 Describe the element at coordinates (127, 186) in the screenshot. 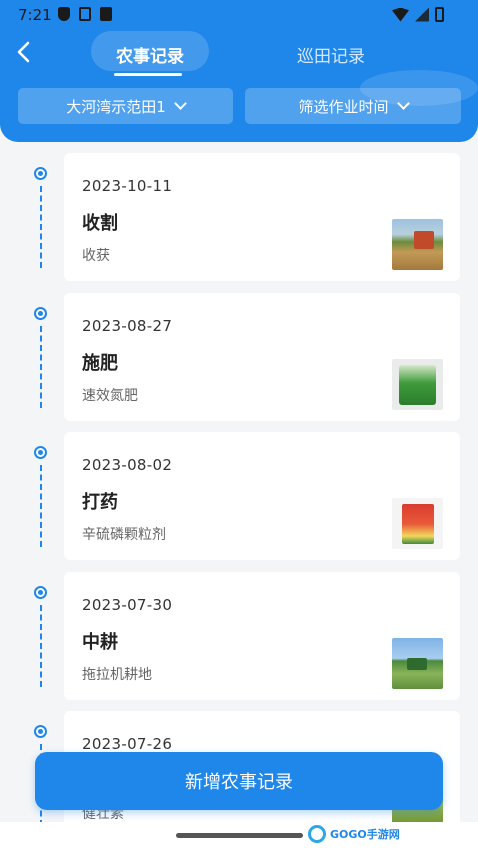

I see `record-date: 2023-10-11` at that location.